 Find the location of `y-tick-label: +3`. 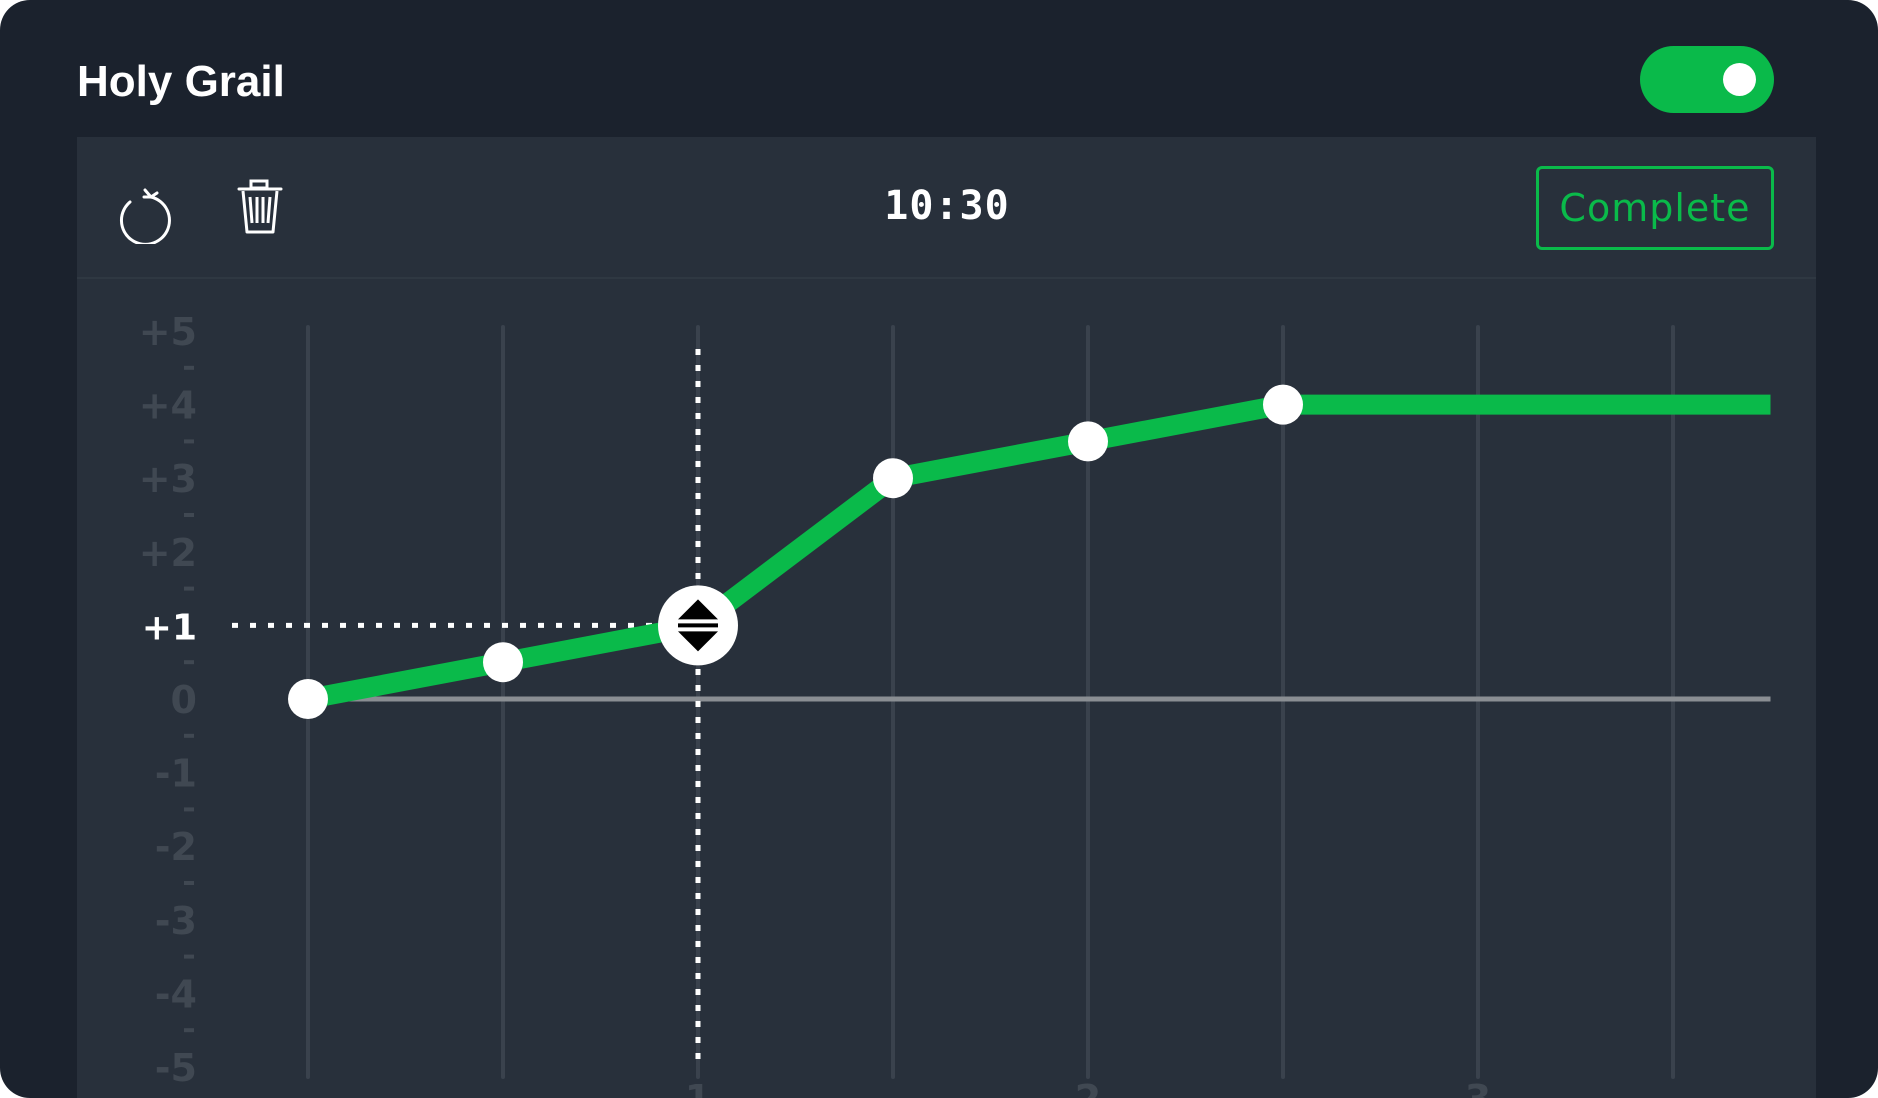

y-tick-label: +3 is located at coordinates (168, 479).